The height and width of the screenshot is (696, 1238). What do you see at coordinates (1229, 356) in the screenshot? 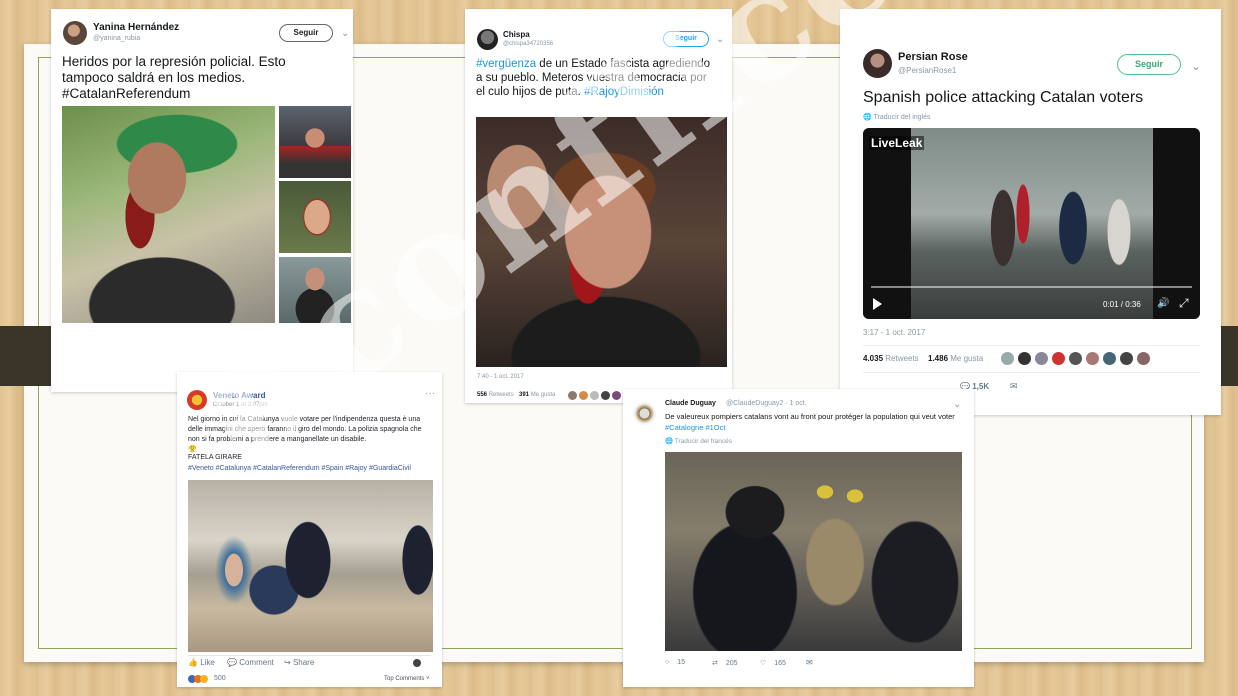
I see `right-decorative-band` at bounding box center [1229, 356].